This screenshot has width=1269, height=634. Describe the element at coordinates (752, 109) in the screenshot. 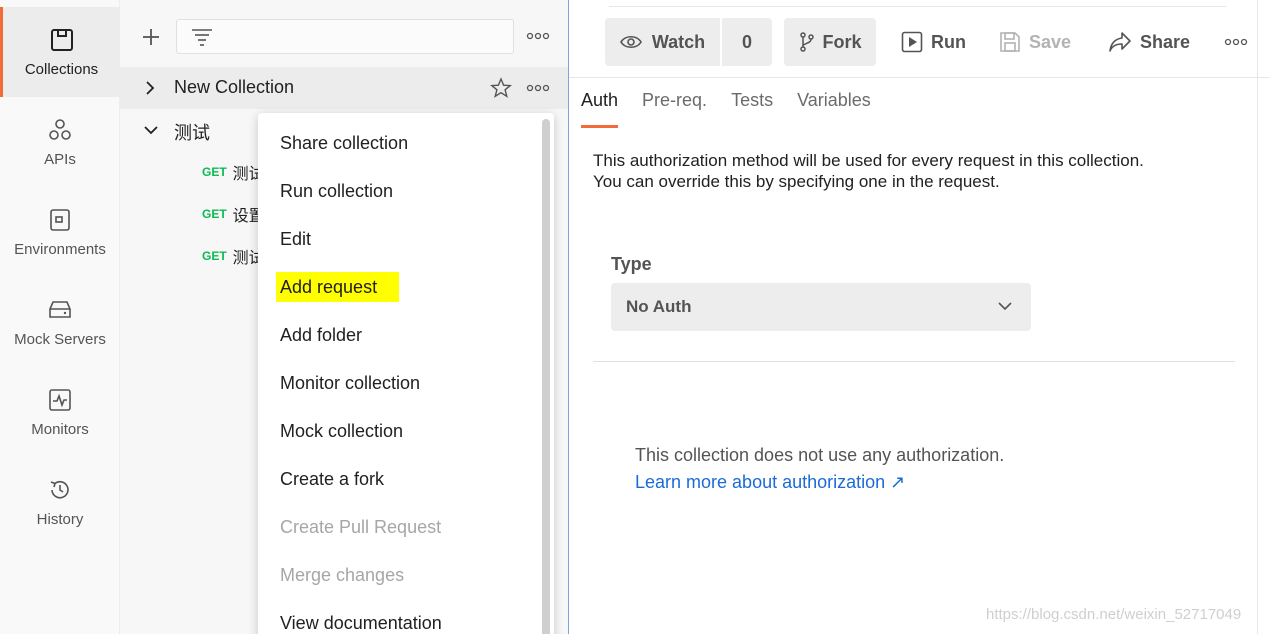

I see `tab-tests: Tests` at that location.